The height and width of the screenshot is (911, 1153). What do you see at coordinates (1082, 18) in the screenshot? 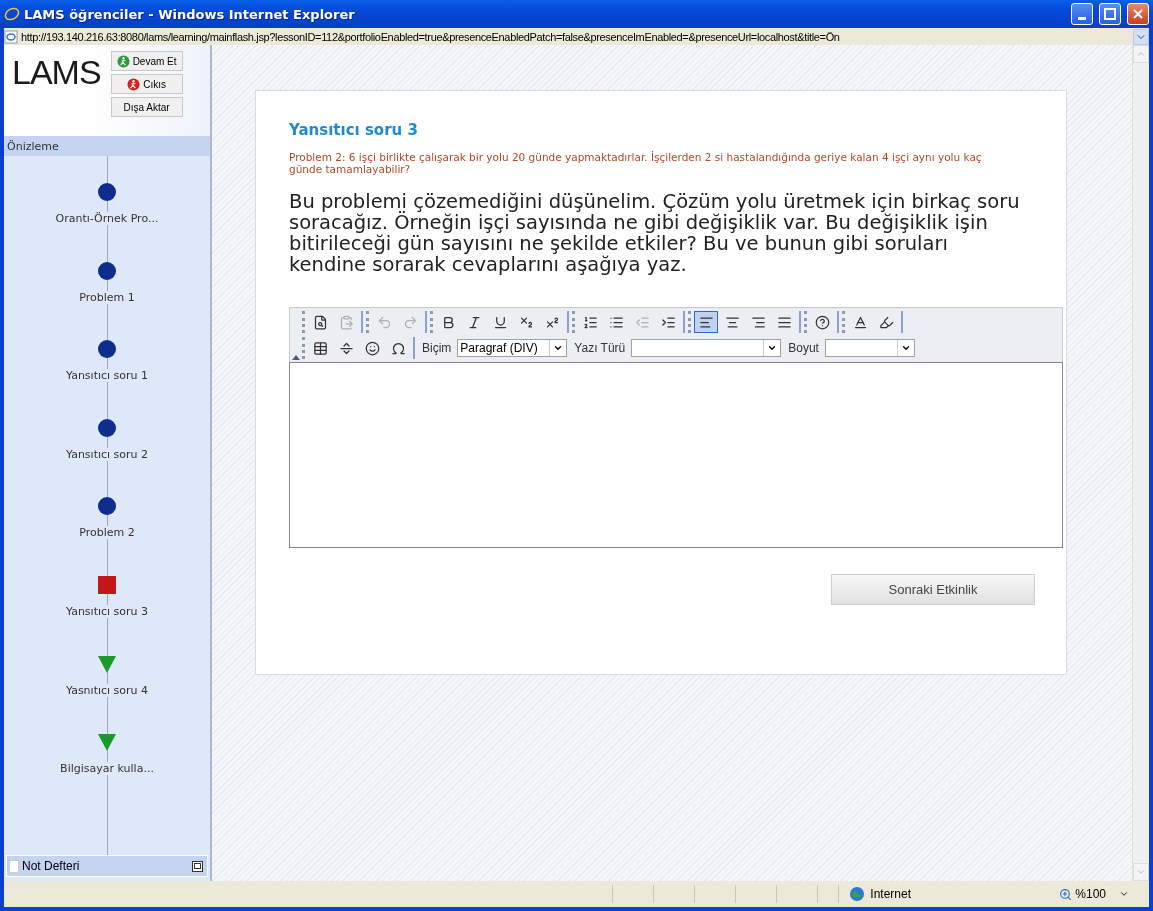
I see `minimize-icon` at bounding box center [1082, 18].